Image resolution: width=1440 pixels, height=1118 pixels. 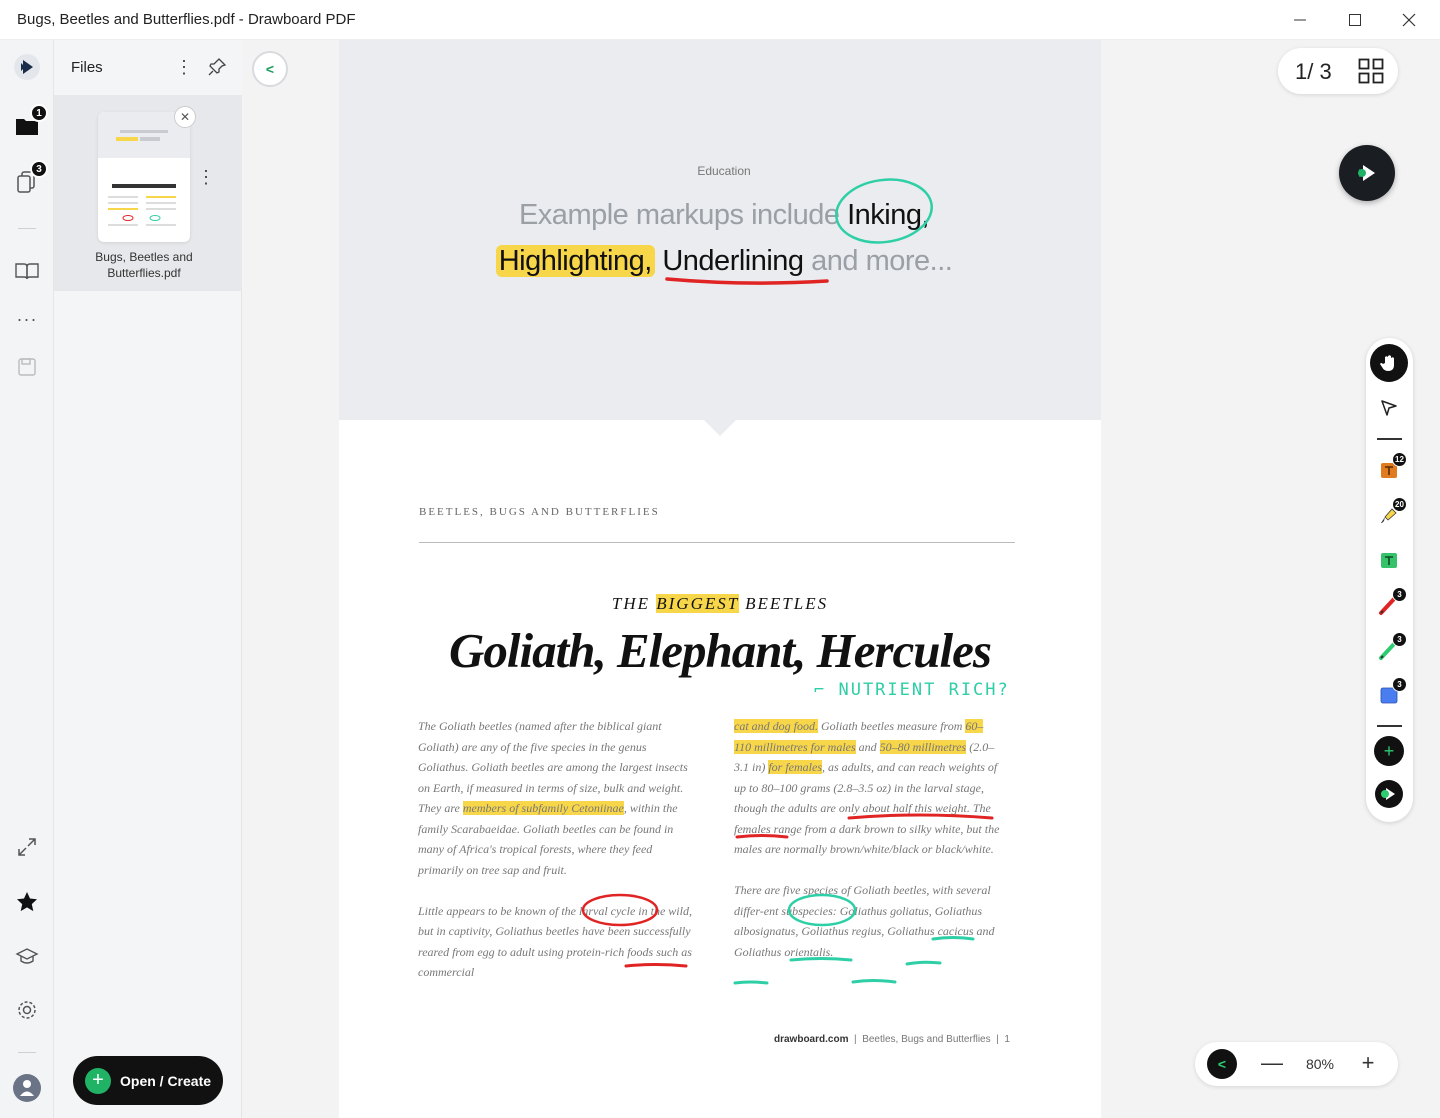 What do you see at coordinates (165, 1081) in the screenshot?
I see `open-create-label: Open / Create` at bounding box center [165, 1081].